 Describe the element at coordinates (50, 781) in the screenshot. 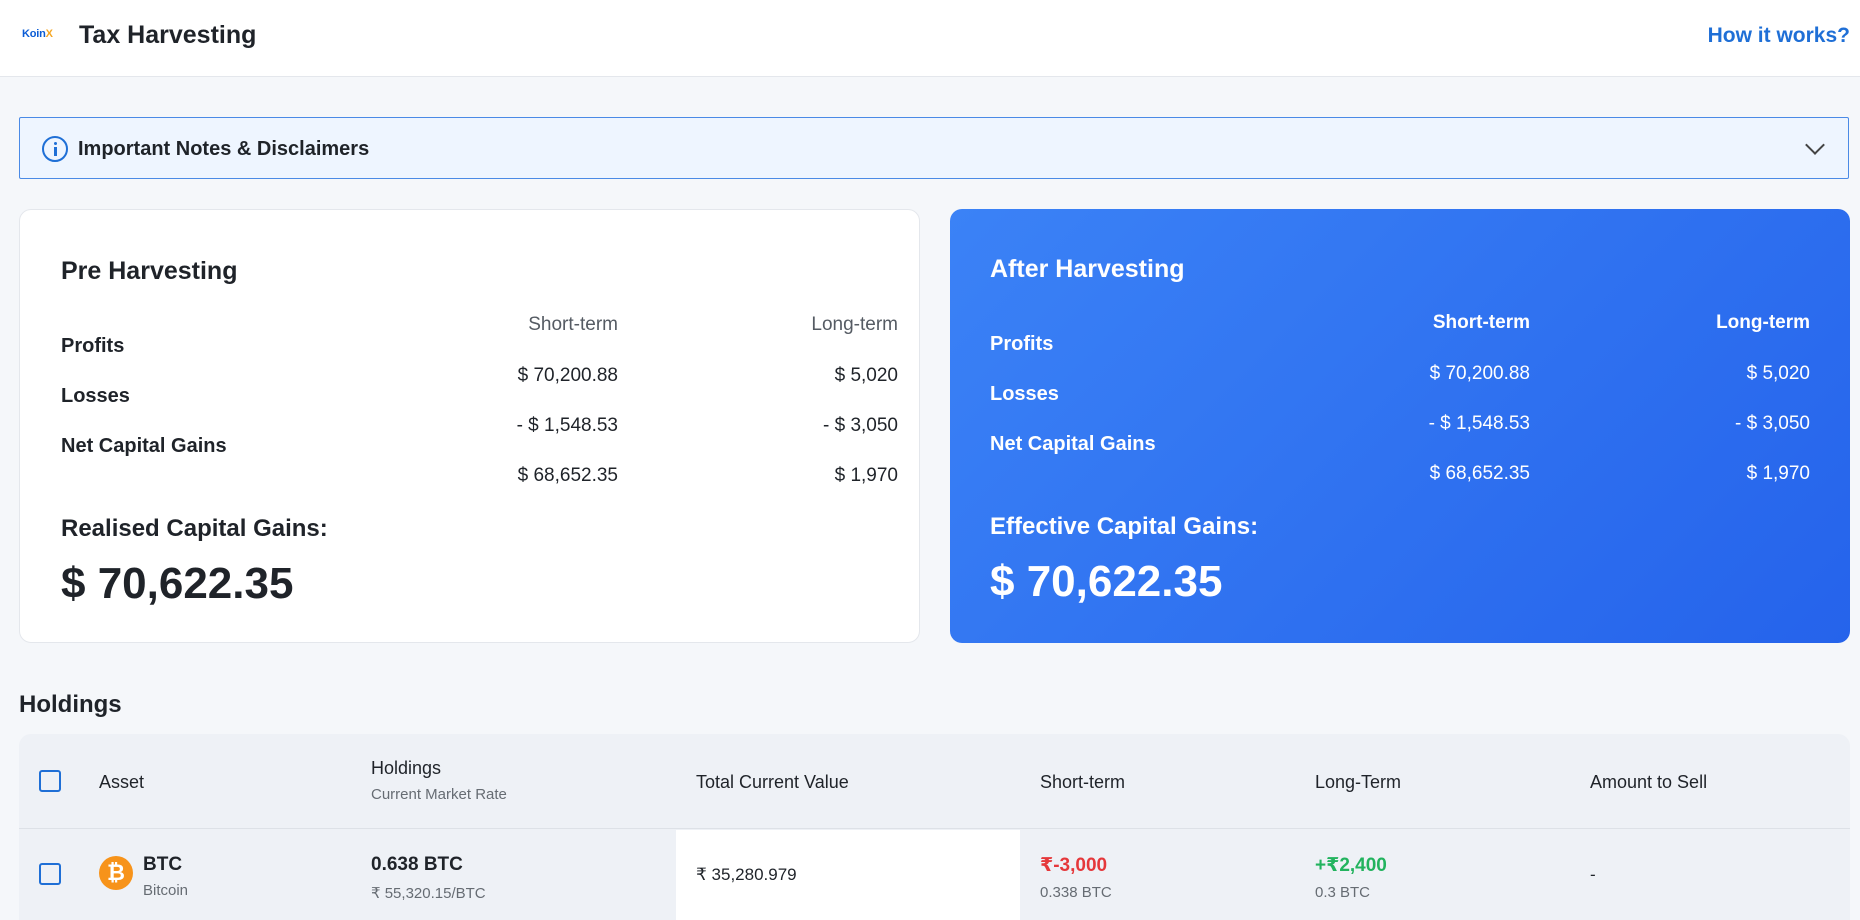

I see `select-all-checkbox` at that location.